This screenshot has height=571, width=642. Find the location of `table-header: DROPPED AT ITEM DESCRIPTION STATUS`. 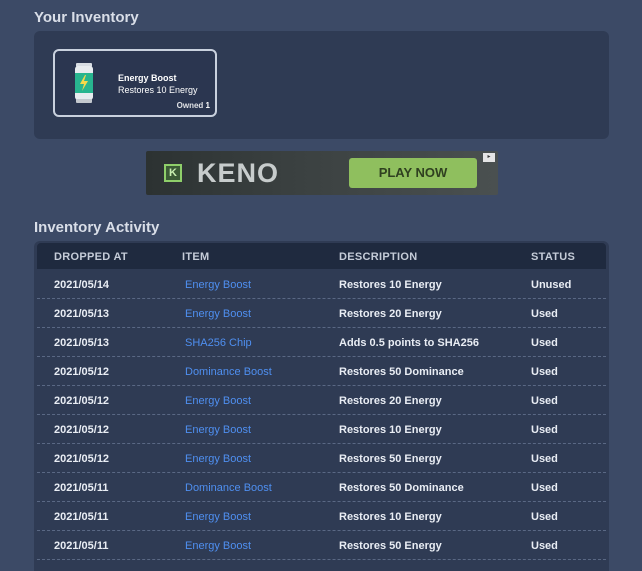

table-header: DROPPED AT ITEM DESCRIPTION STATUS is located at coordinates (321, 256).